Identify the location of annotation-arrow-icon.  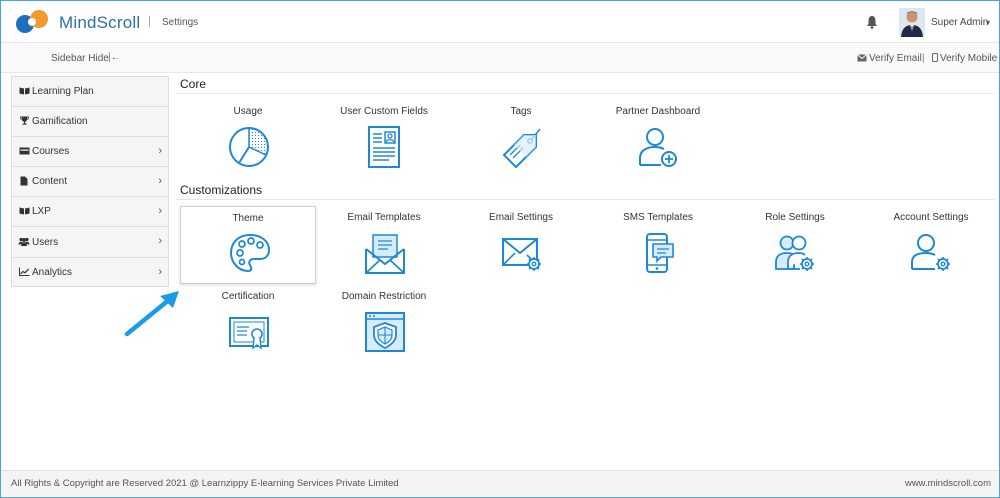
(151, 314).